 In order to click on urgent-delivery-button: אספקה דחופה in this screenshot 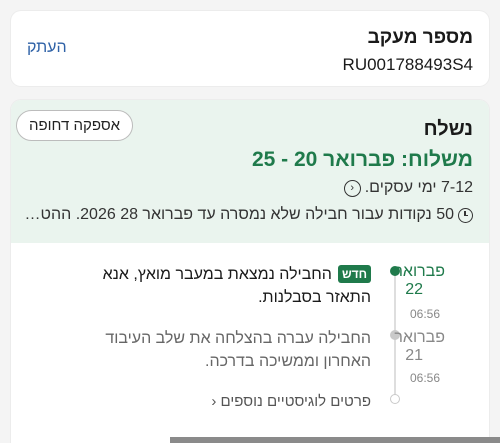, I will do `click(75, 125)`.